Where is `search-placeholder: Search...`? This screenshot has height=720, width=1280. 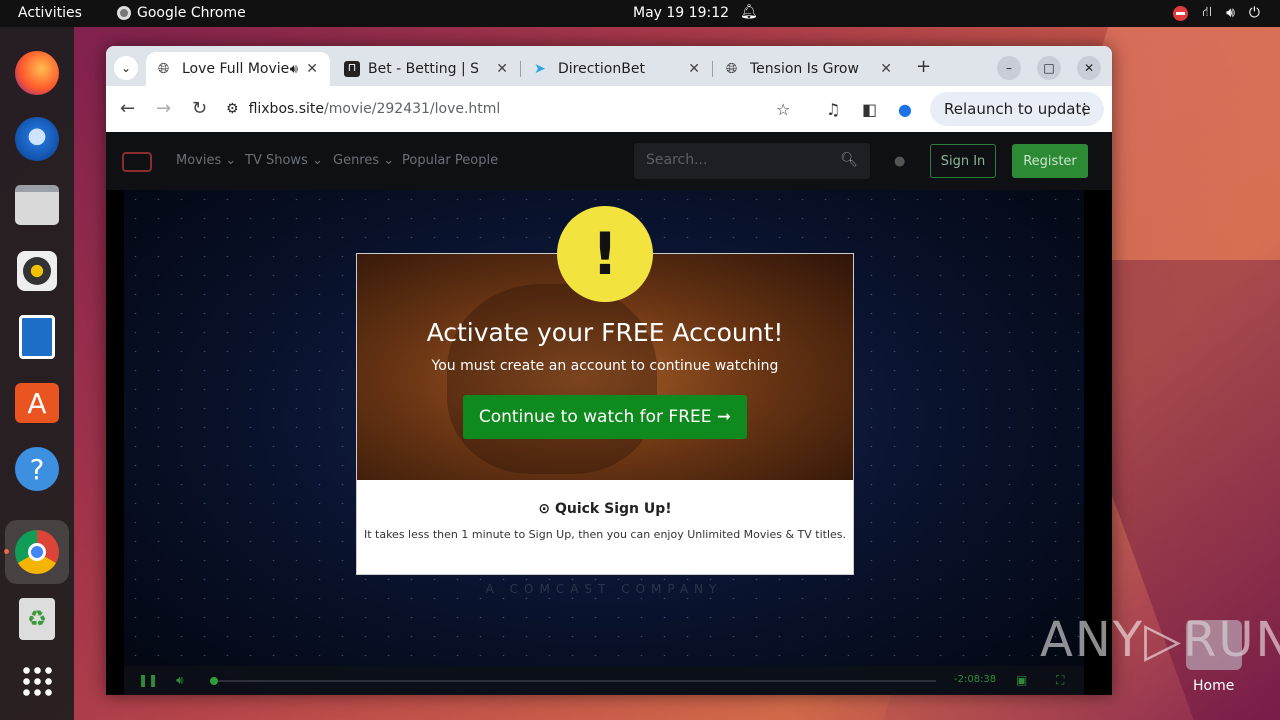
search-placeholder: Search... is located at coordinates (677, 160).